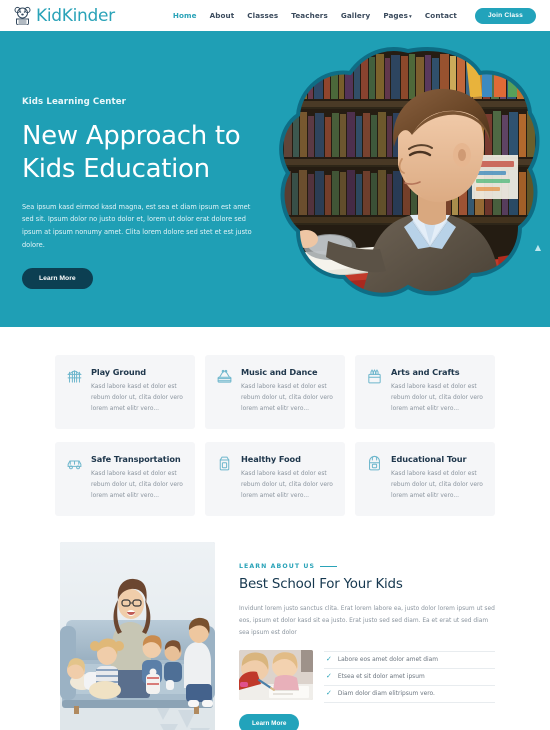 This screenshot has height=730, width=550. I want to click on feature-title: Educational Tour, so click(429, 458).